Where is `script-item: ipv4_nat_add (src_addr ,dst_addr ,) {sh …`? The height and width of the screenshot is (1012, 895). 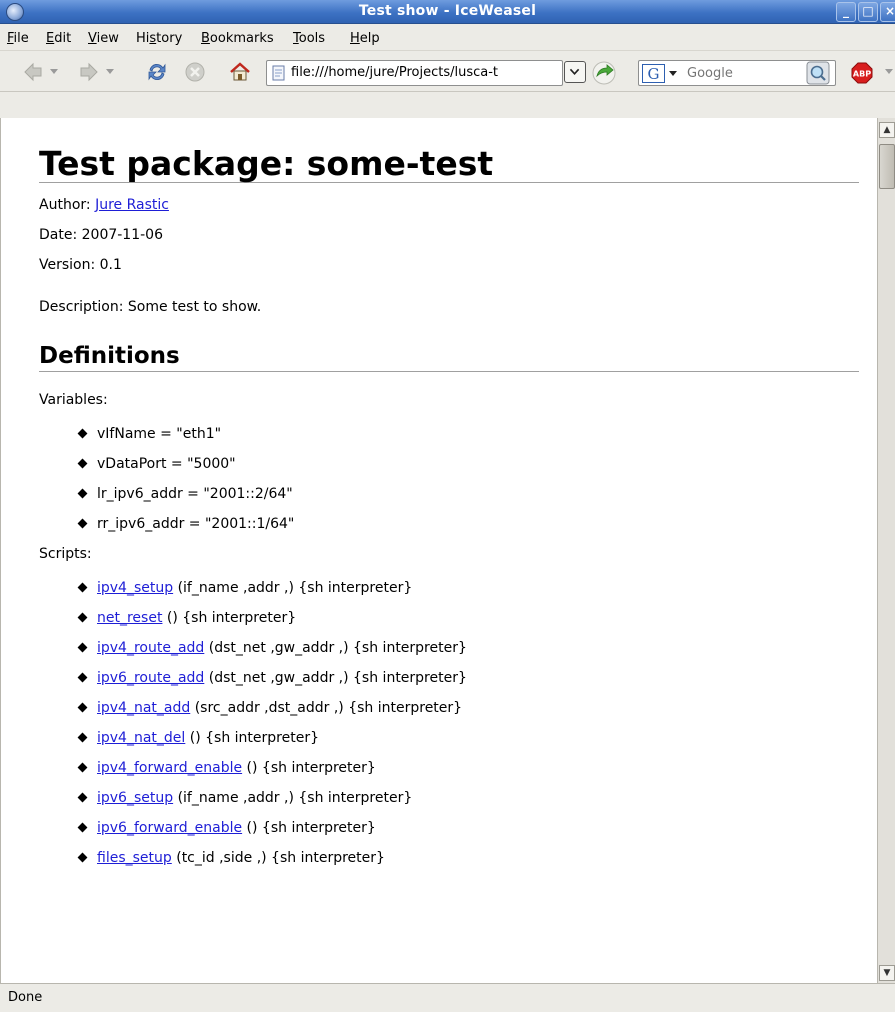
script-item: ipv4_nat_add (src_addr ,dst_addr ,) {sh … is located at coordinates (469, 713).